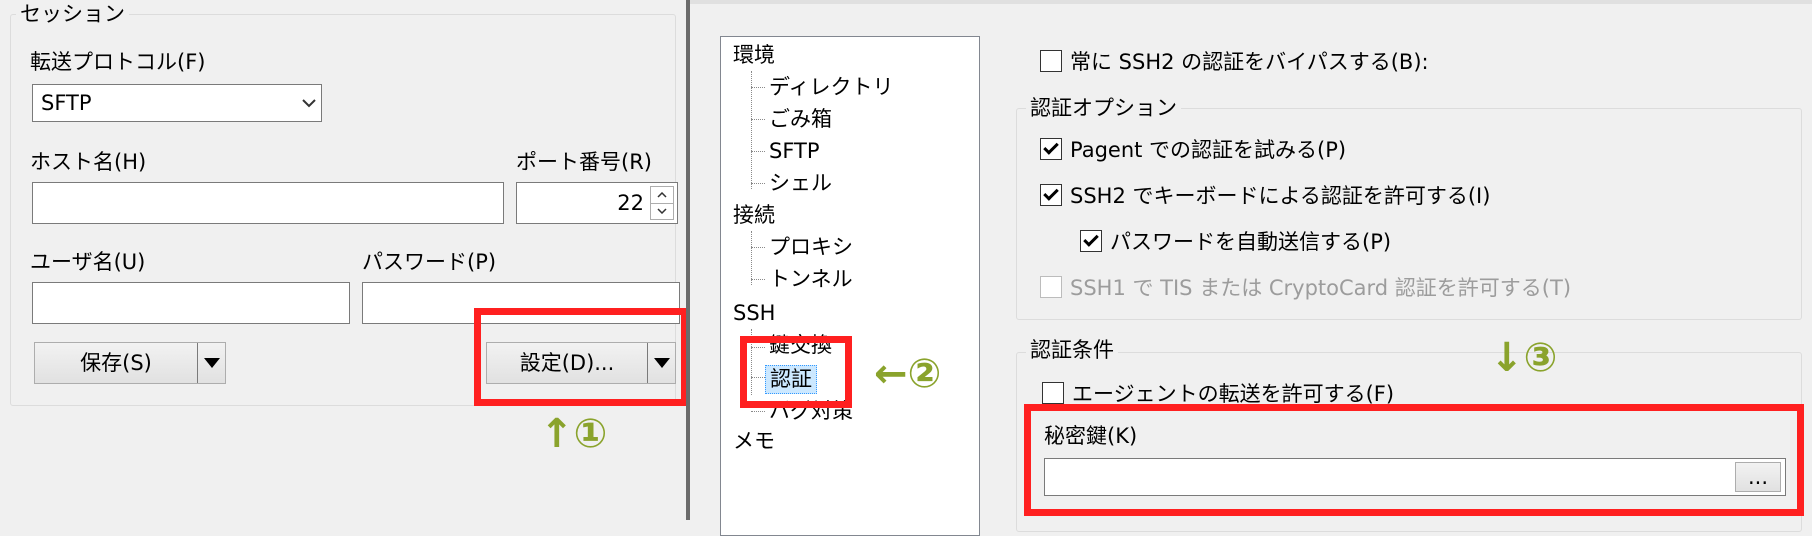  I want to click on port-label: ポート番号(R), so click(584, 162).